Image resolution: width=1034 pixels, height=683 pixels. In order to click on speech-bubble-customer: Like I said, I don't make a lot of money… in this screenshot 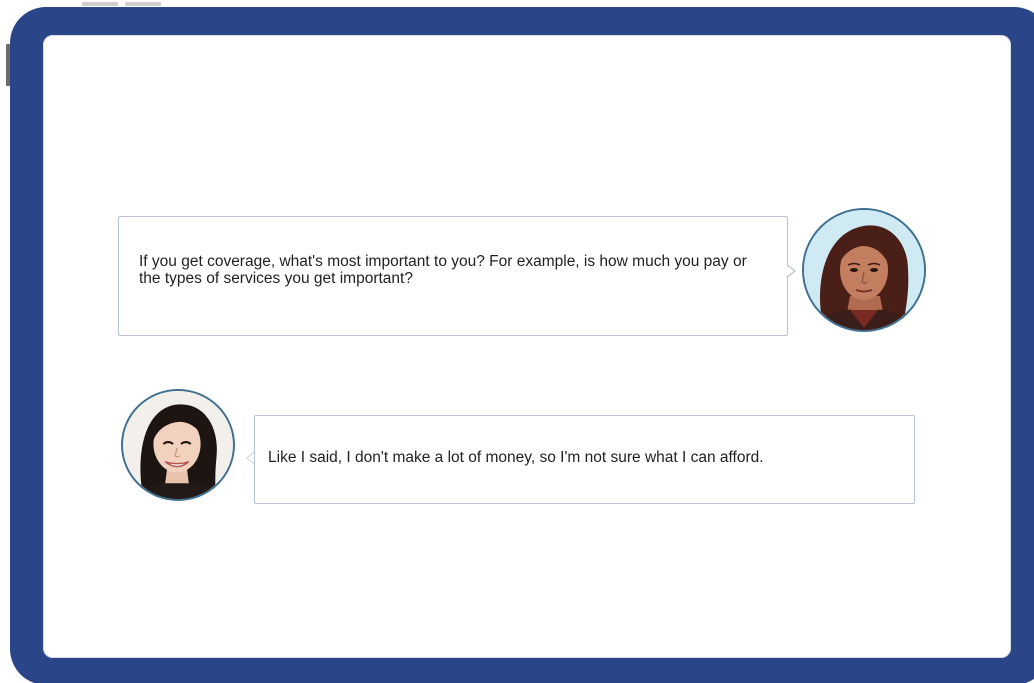, I will do `click(584, 459)`.